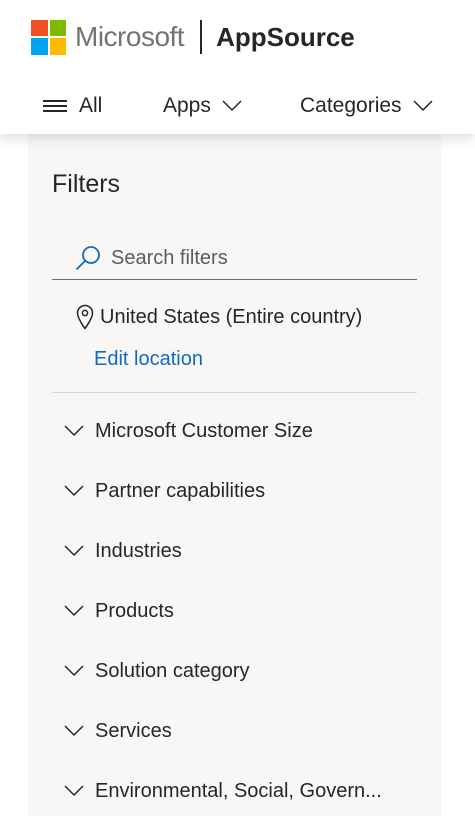 This screenshot has height=816, width=475. What do you see at coordinates (187, 105) in the screenshot?
I see `nav-apps-label: Apps` at bounding box center [187, 105].